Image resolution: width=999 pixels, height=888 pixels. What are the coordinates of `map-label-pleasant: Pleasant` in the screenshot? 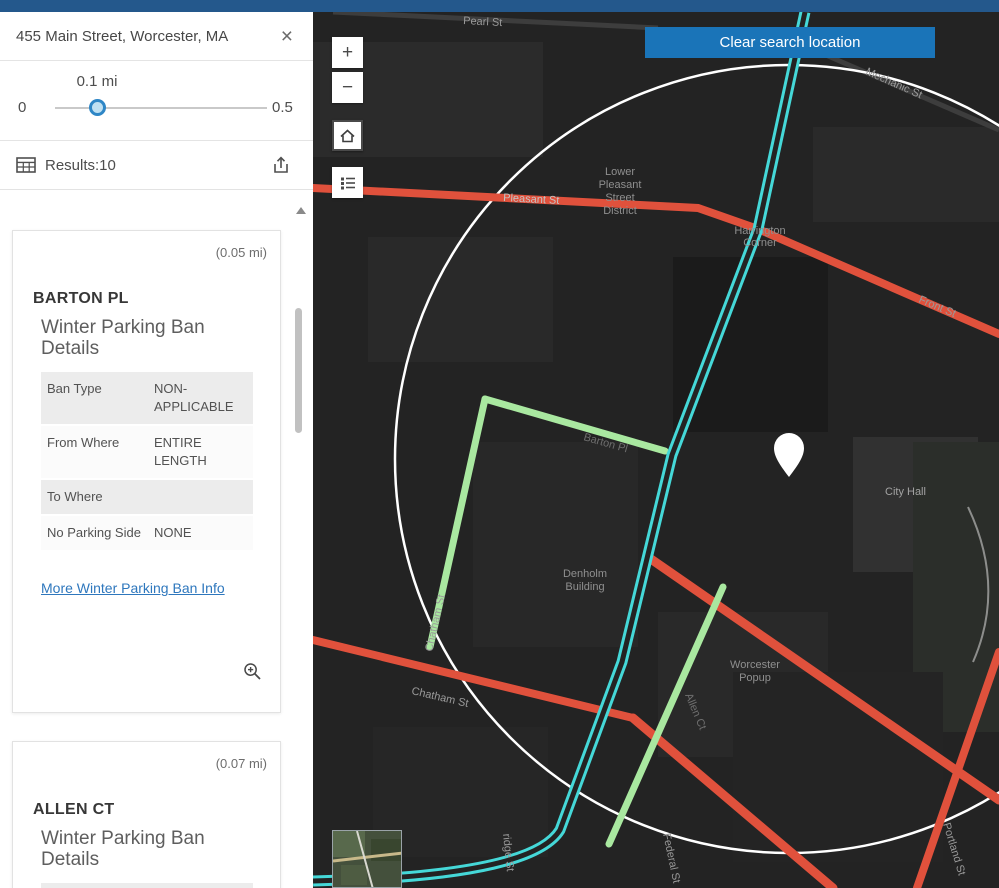 It's located at (620, 185).